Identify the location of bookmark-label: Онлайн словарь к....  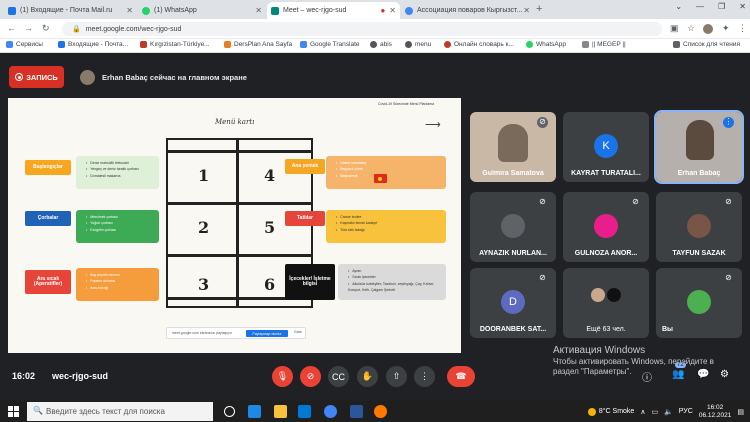
(484, 44).